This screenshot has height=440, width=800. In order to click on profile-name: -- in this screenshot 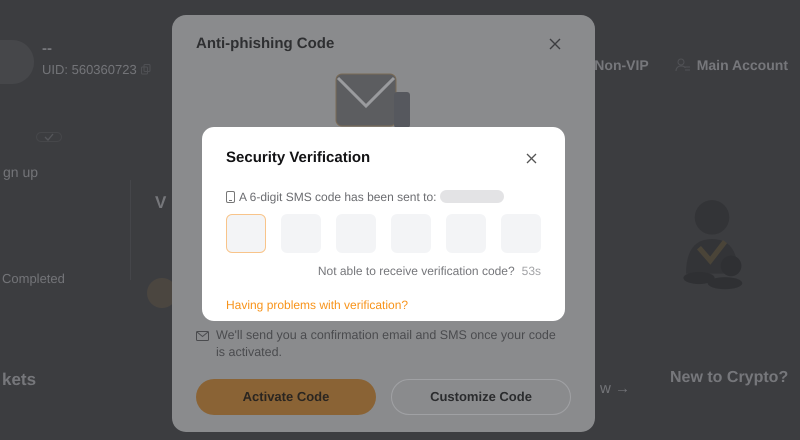, I will do `click(47, 48)`.